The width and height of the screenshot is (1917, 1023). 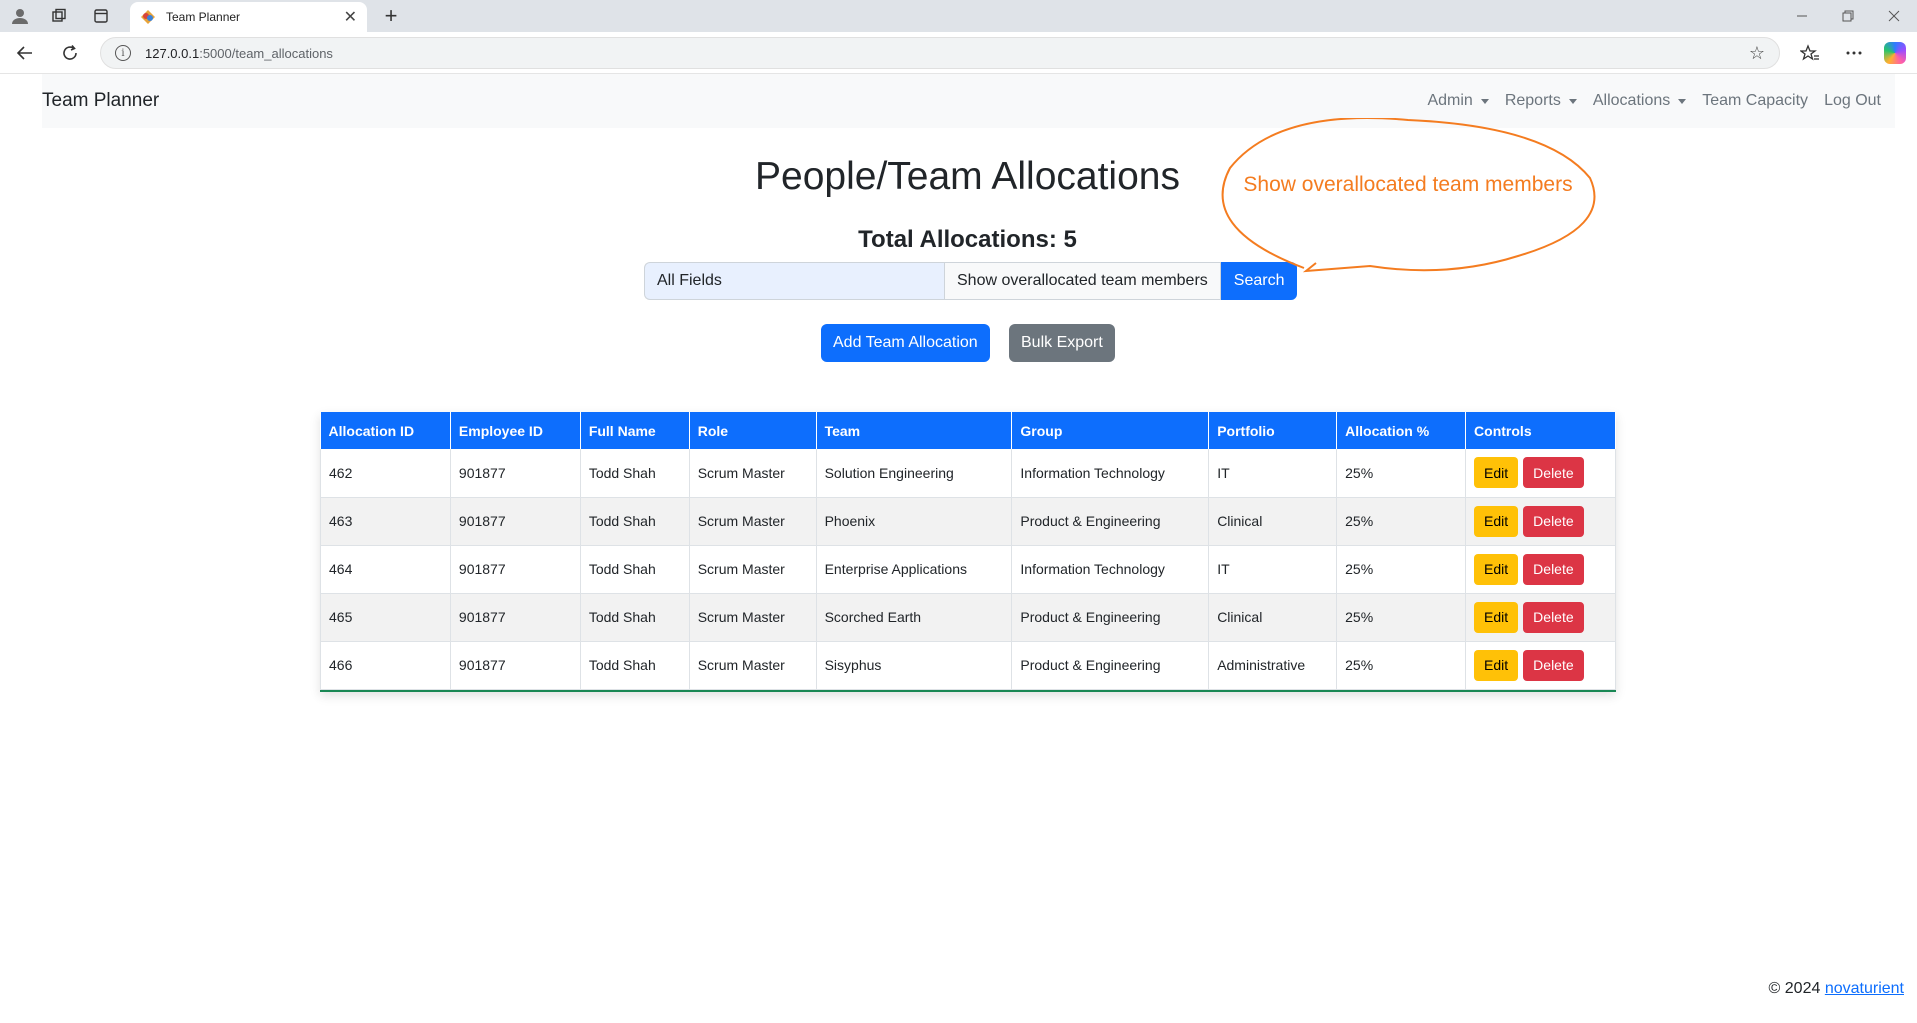 I want to click on footer-link: novaturient, so click(x=1864, y=988).